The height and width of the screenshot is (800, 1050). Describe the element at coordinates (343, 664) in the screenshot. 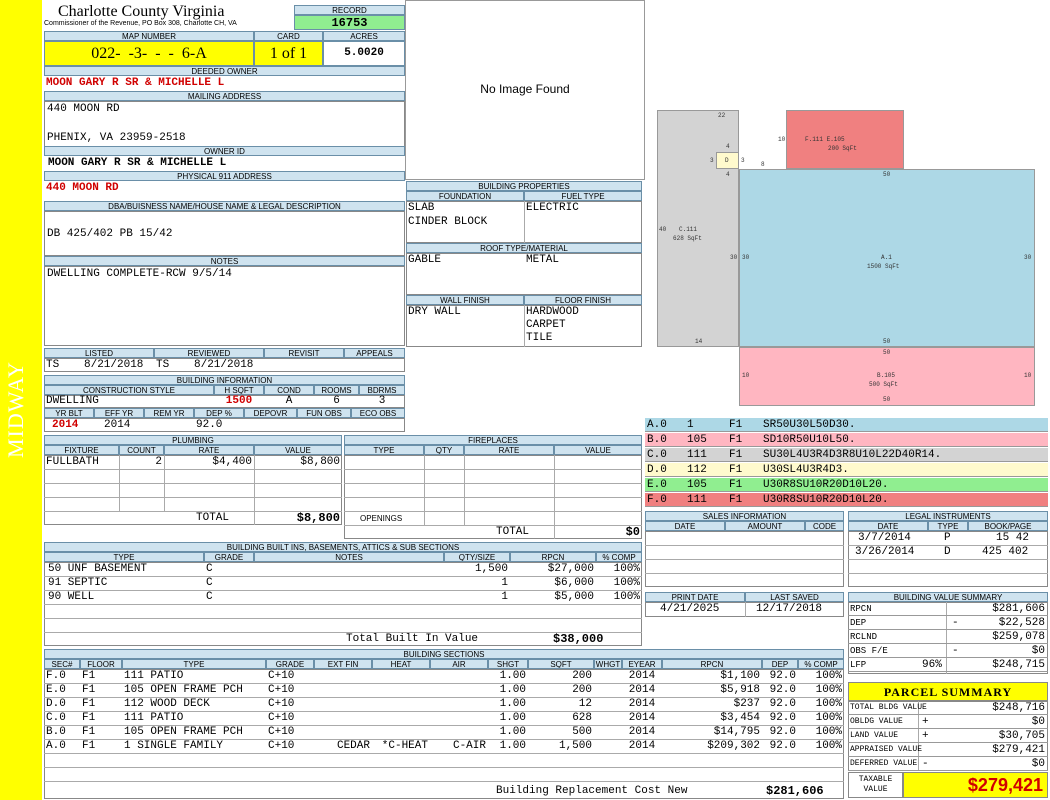

I see `sec-header-extfin: EXT FIN` at that location.